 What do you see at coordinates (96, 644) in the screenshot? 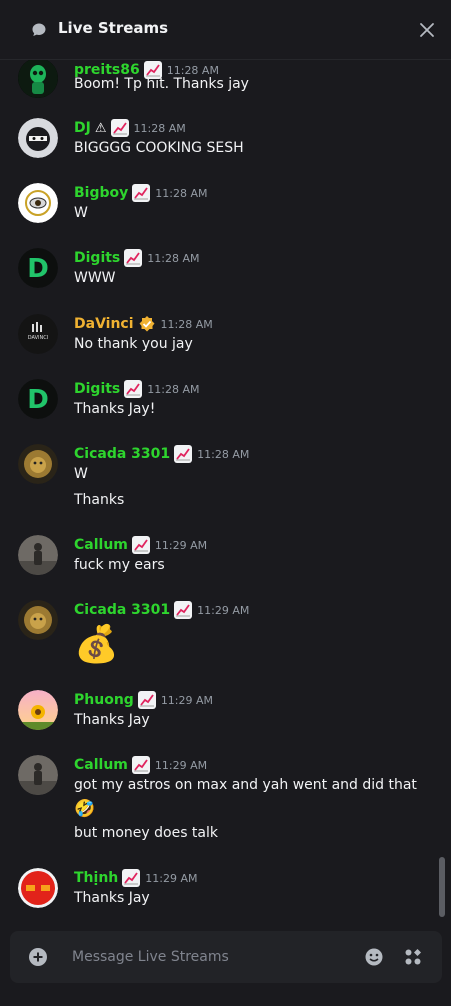
I see `money-bag-emoji: 💰` at bounding box center [96, 644].